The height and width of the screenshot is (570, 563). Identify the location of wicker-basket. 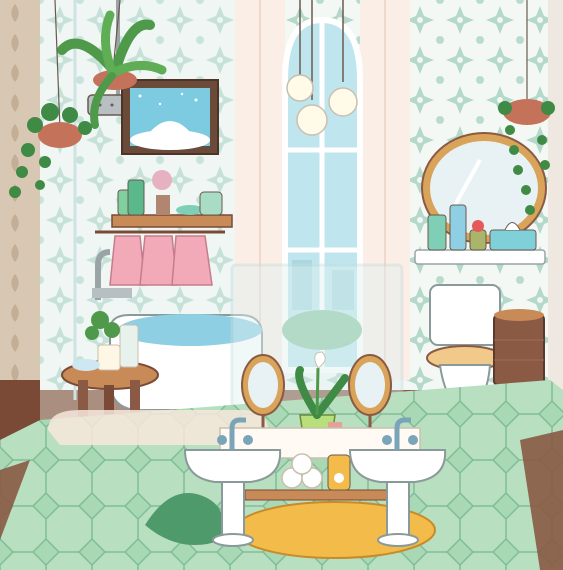
(519, 347).